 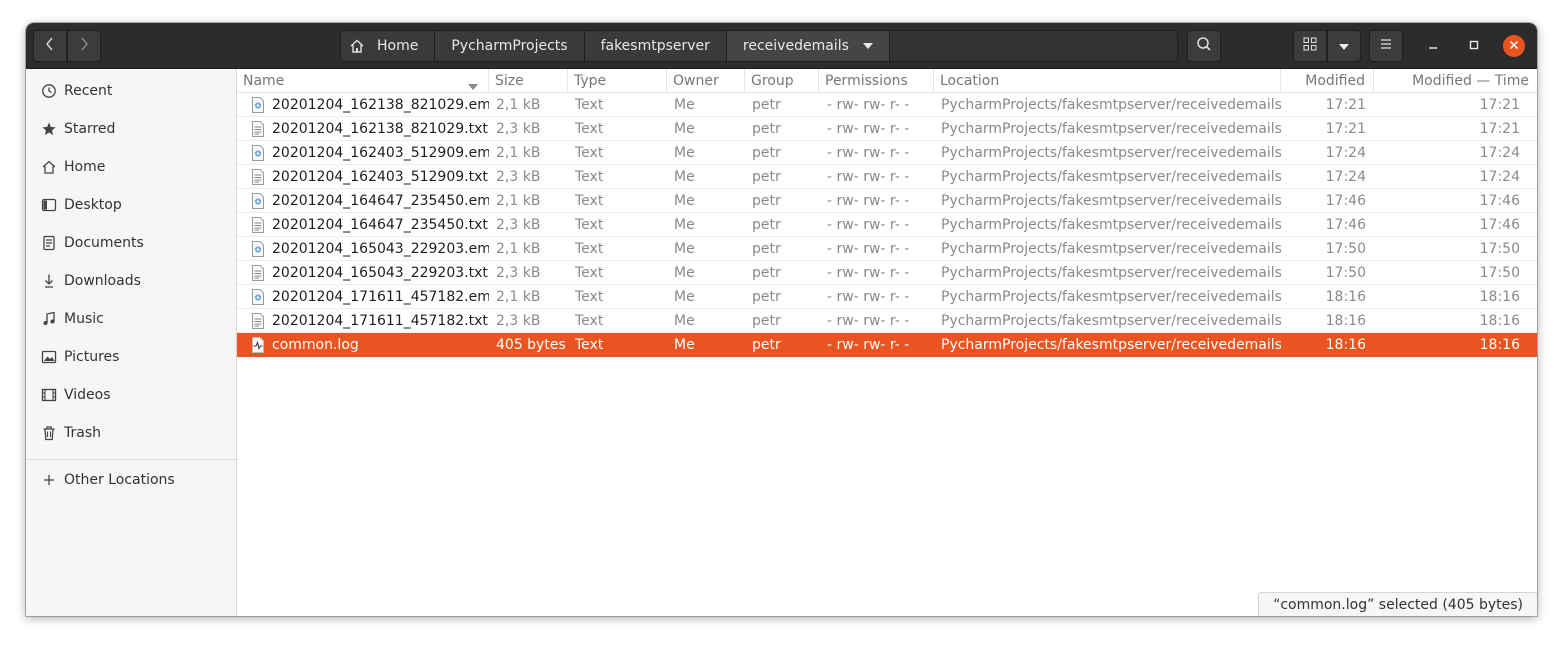 What do you see at coordinates (876, 81) in the screenshot?
I see `column-header-permissions: Permissions` at bounding box center [876, 81].